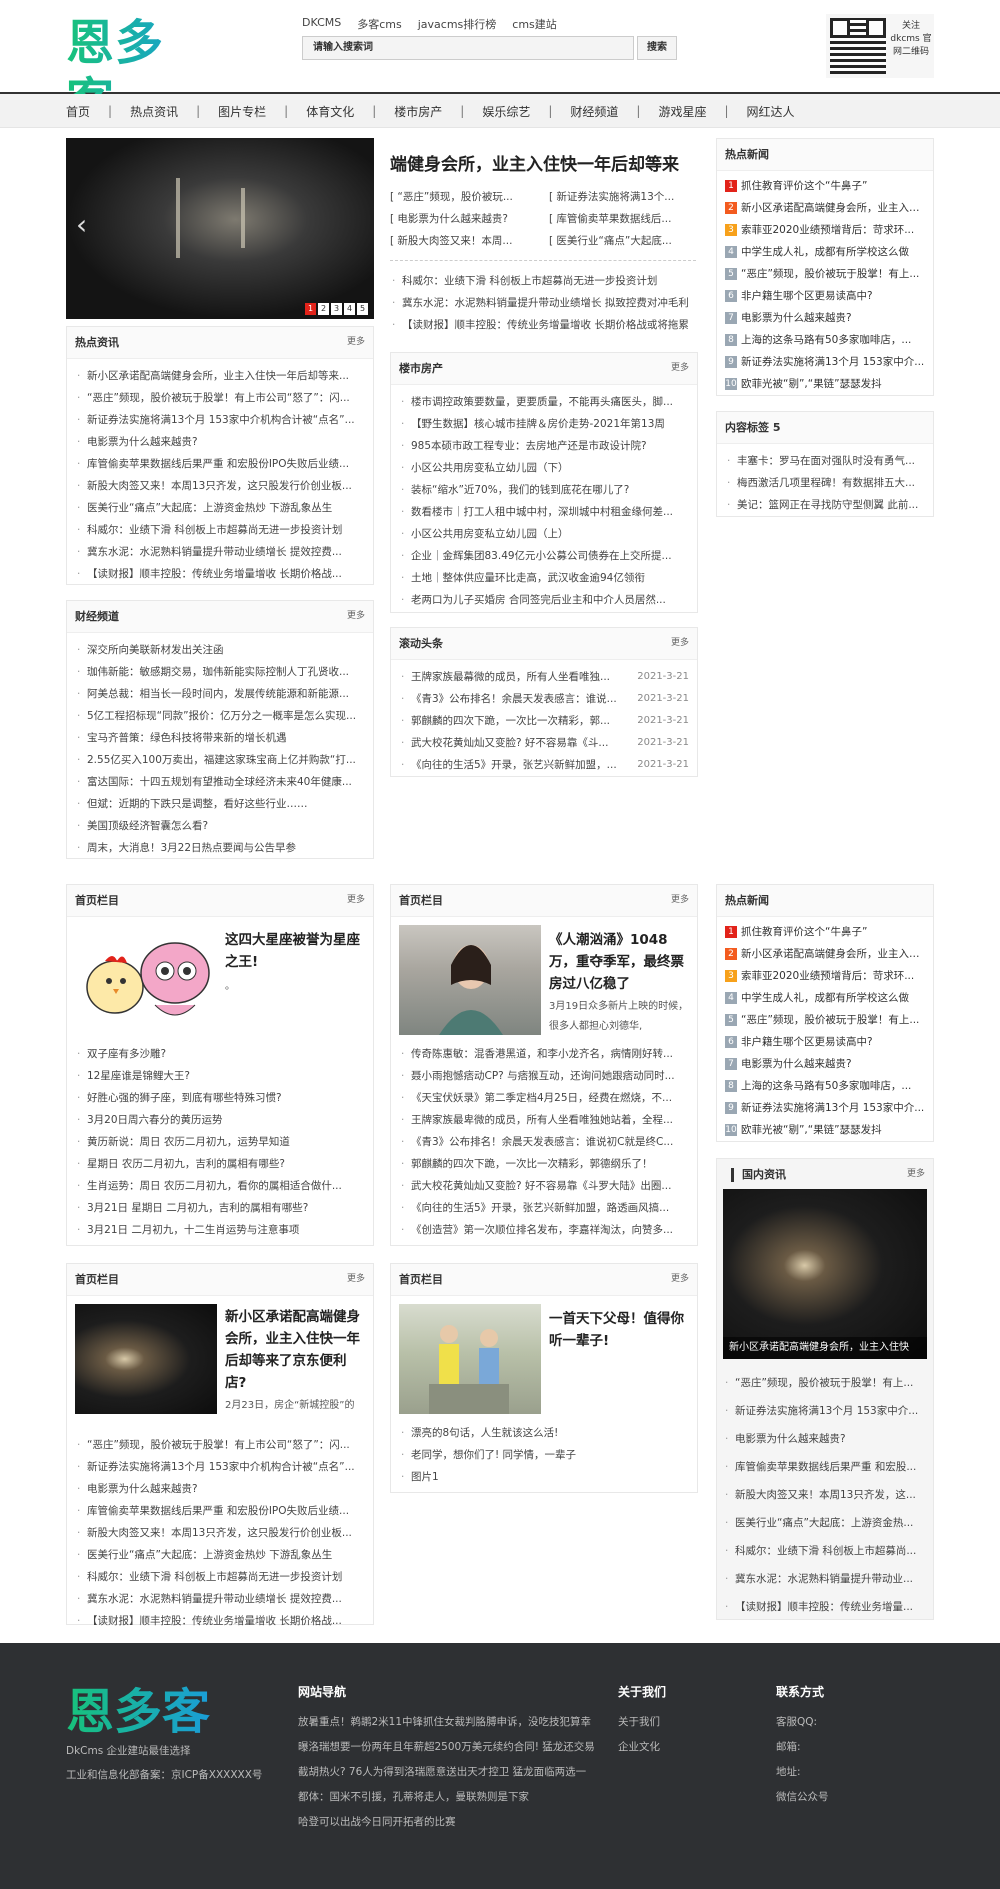  What do you see at coordinates (544, 765) in the screenshot?
I see `list-item: 《向往的生活5》开录，张艺兴新鲜加盟，...2021-3-21` at bounding box center [544, 765].